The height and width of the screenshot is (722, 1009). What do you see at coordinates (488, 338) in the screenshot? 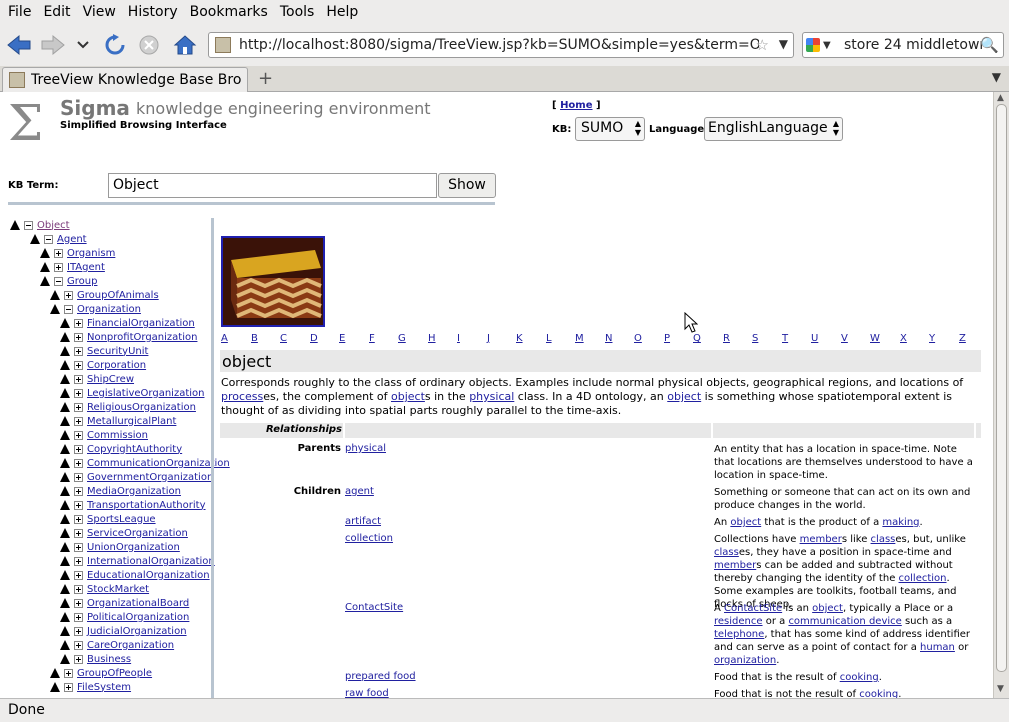
I see `alphabet-link: J` at bounding box center [488, 338].